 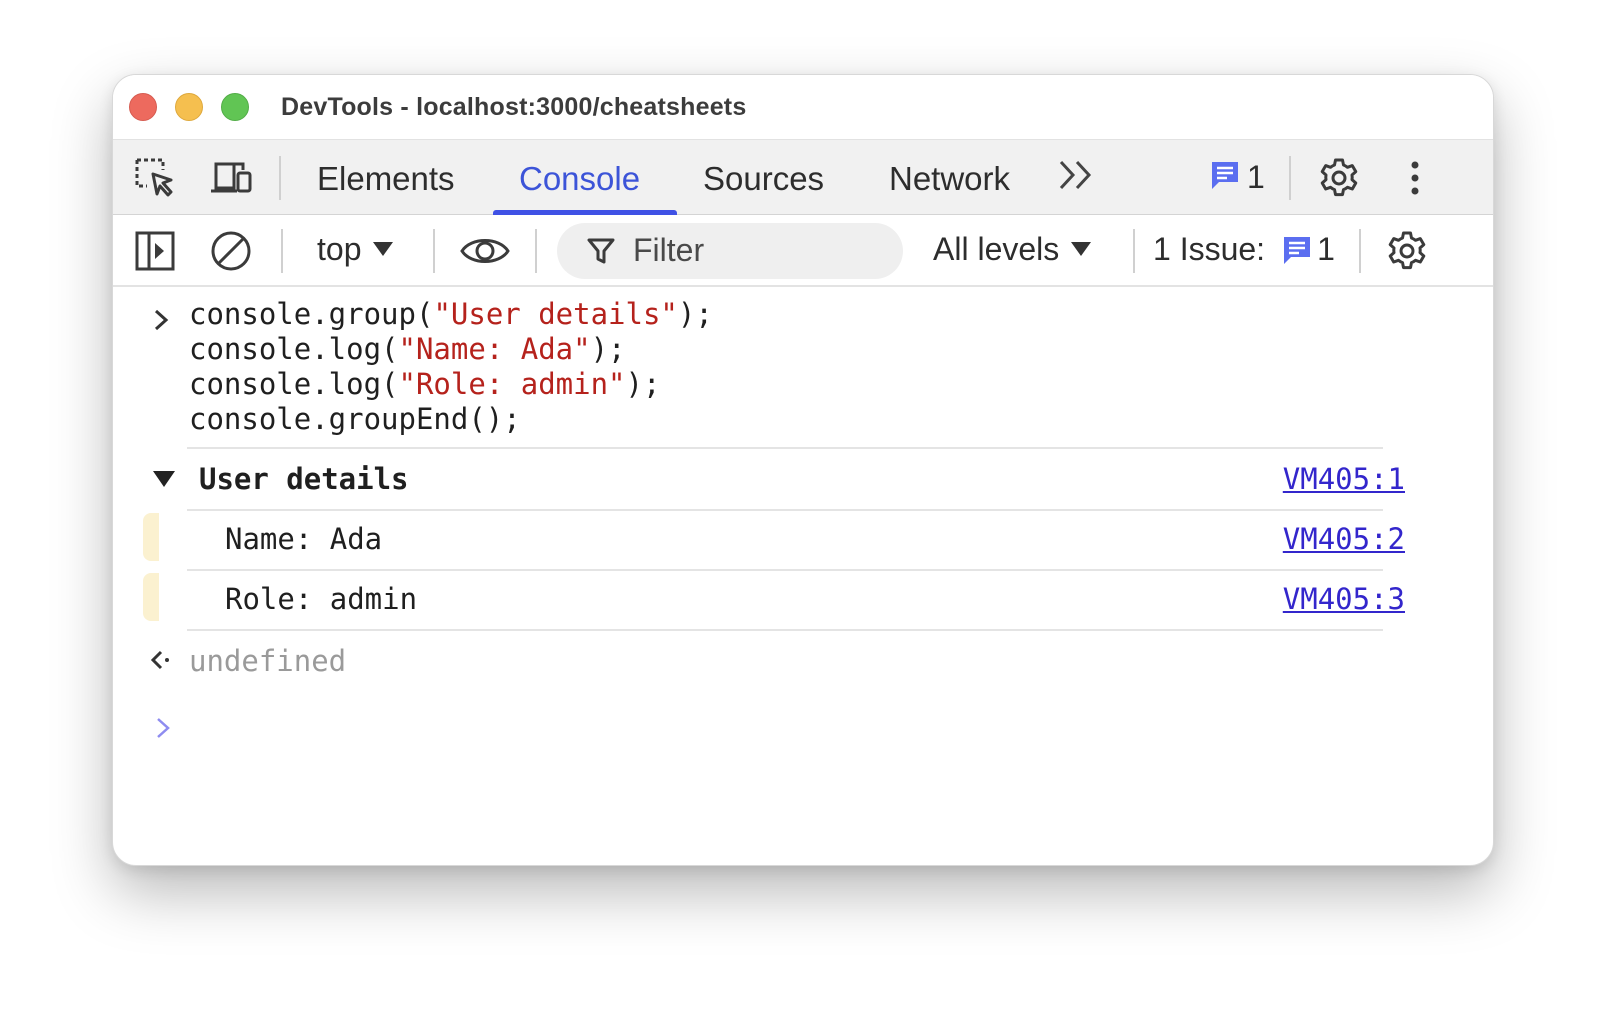 I want to click on log-levels-dropdown: All levels, so click(x=1012, y=249).